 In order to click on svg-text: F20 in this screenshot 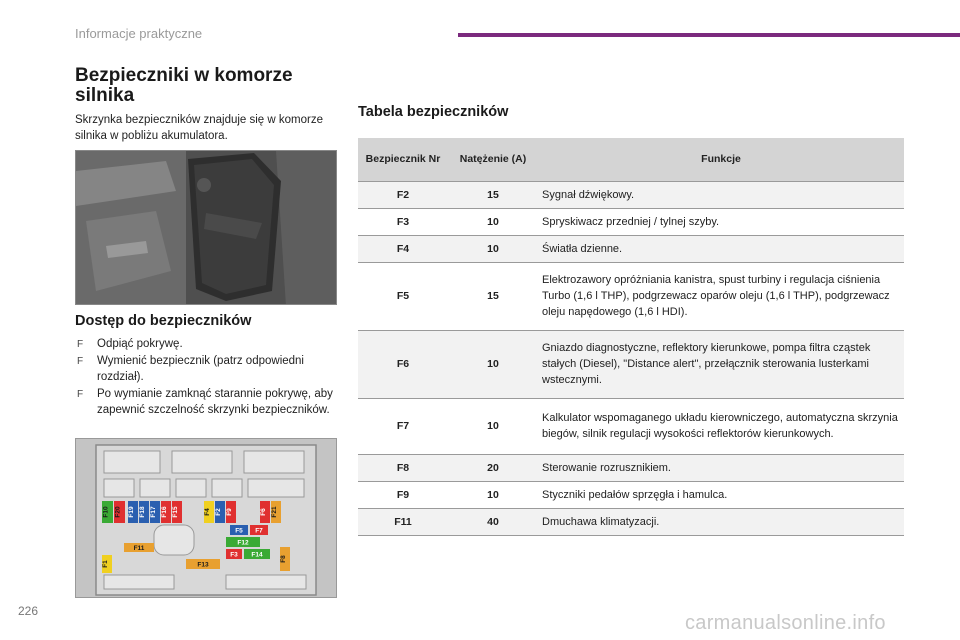, I will do `click(118, 512)`.